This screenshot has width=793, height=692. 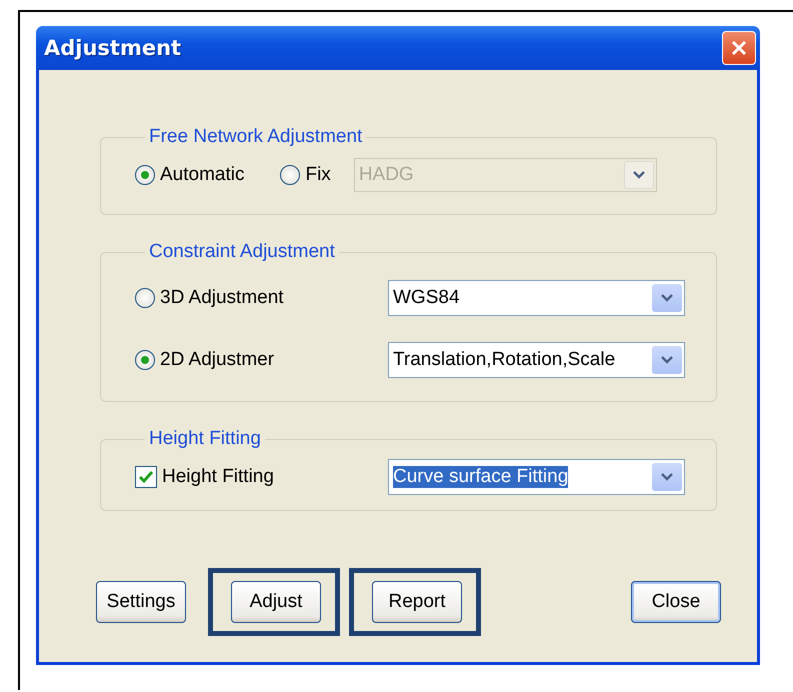 I want to click on dialog-button: Close, so click(x=676, y=602).